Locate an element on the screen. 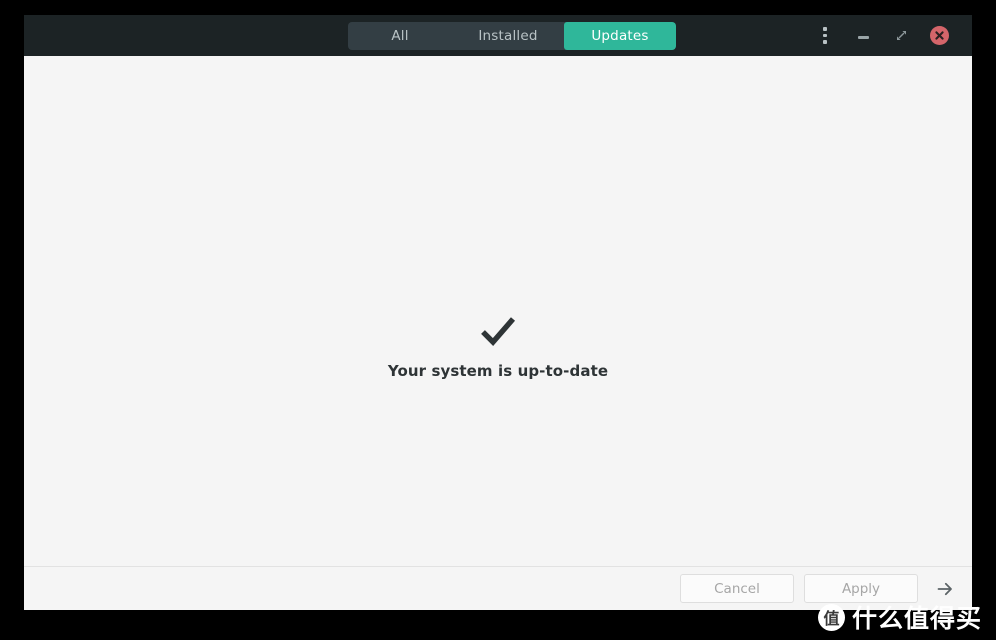 The width and height of the screenshot is (996, 640). tab-installed: Installed is located at coordinates (508, 36).